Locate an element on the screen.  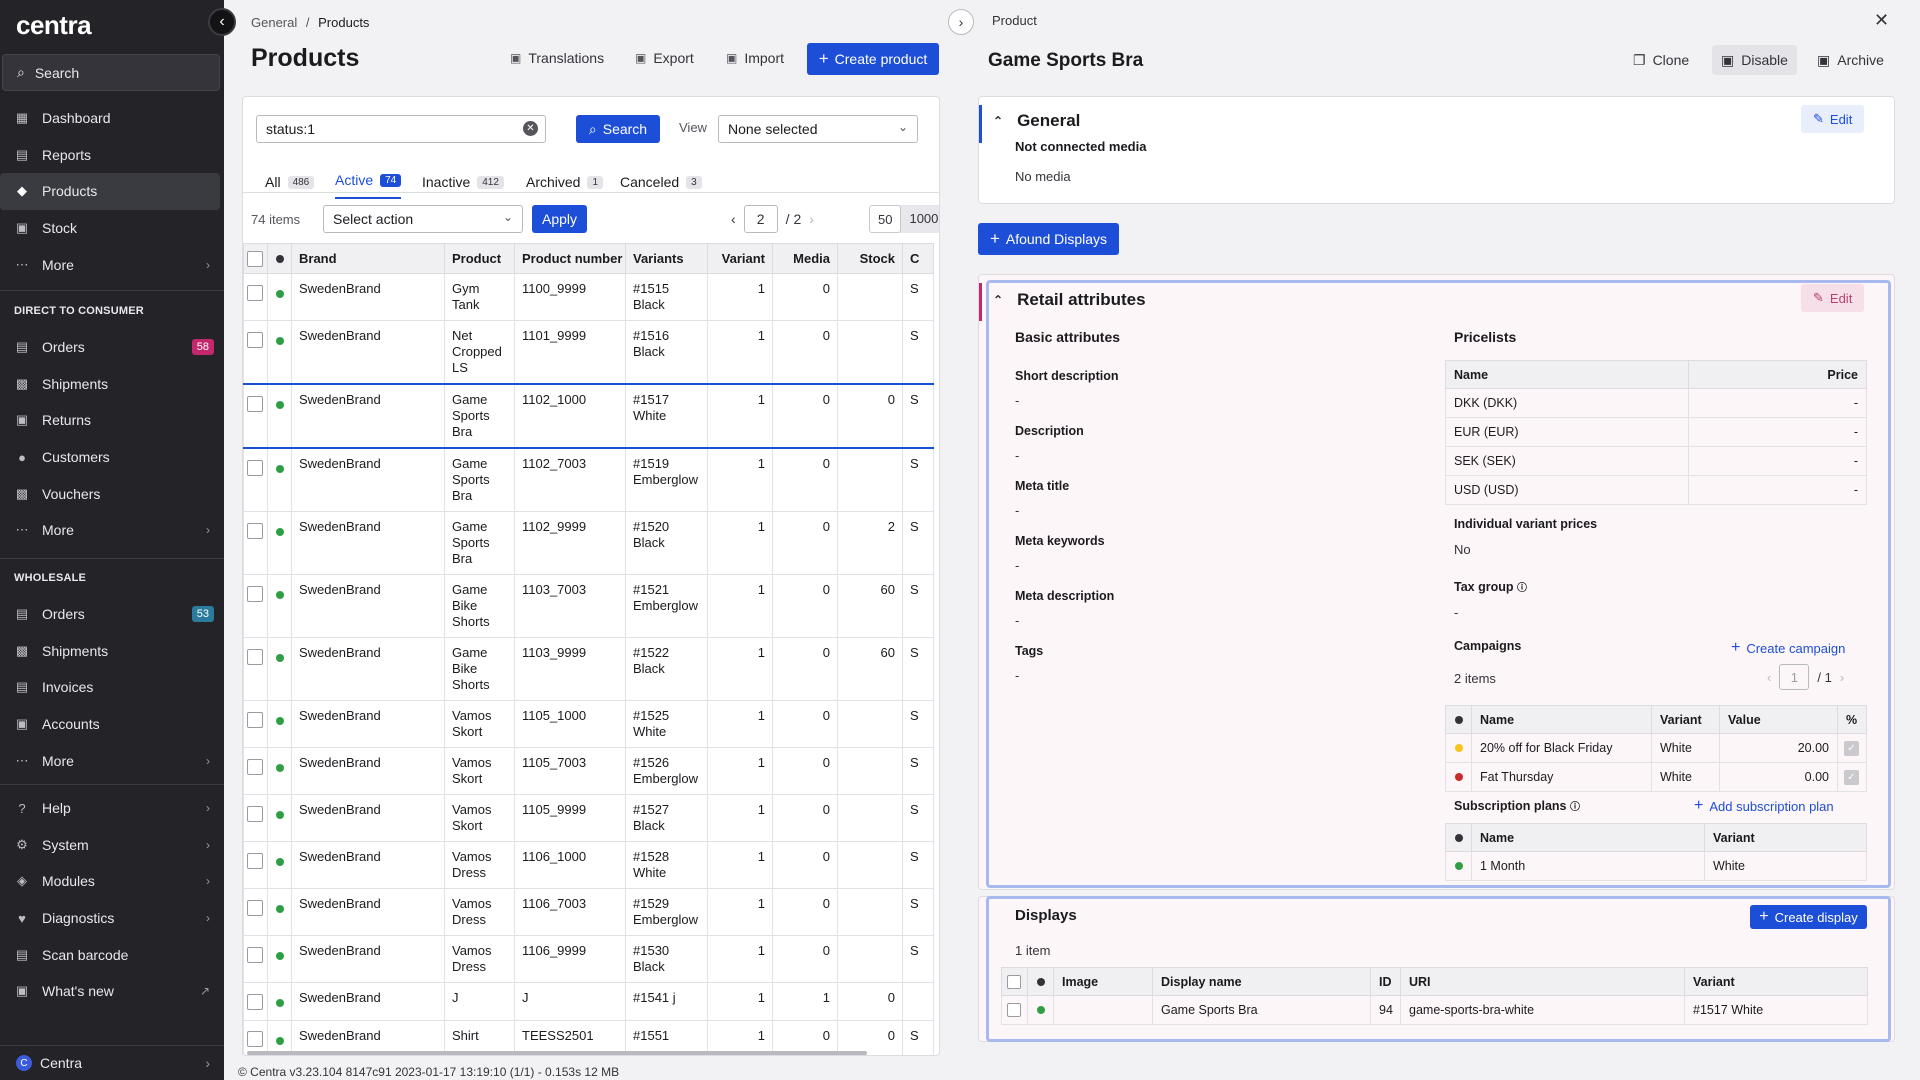
tab-canceled: Canceled 3 is located at coordinates (661, 182).